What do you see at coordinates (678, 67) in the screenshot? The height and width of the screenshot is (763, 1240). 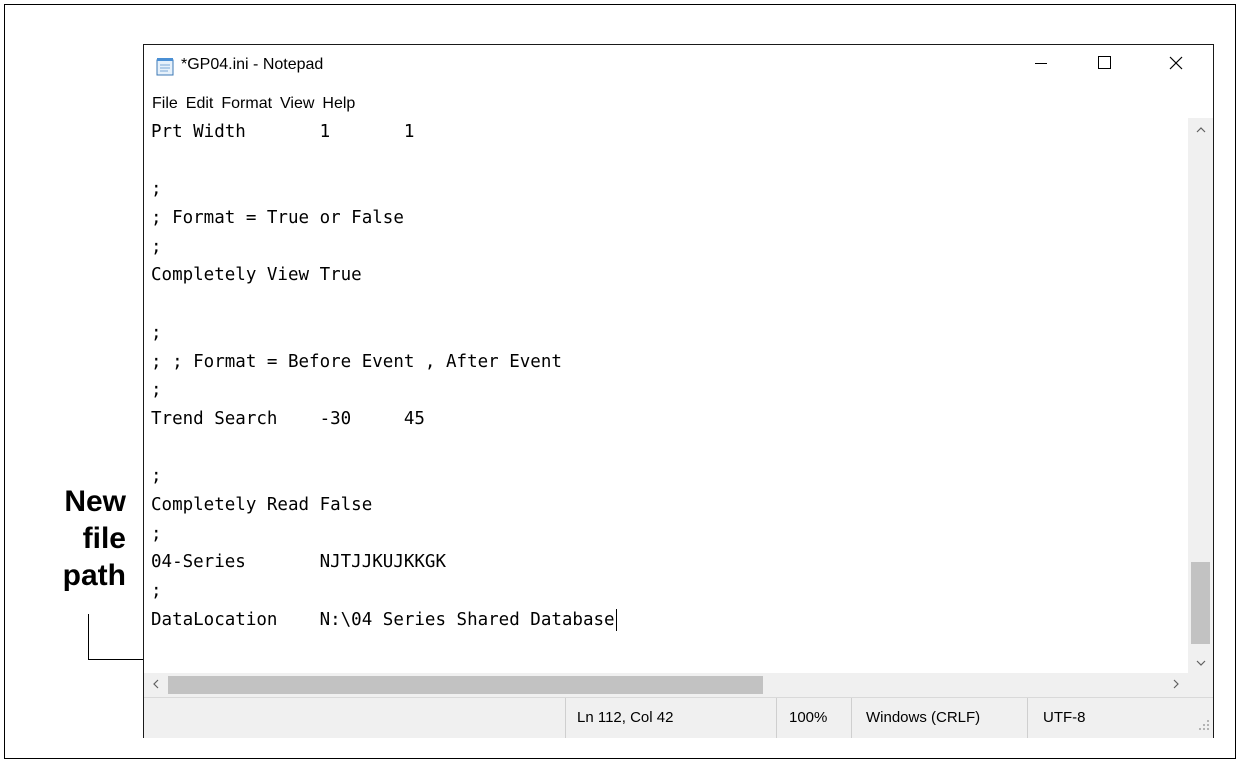 I see `title-bar: *GP04.ini - Notepad` at bounding box center [678, 67].